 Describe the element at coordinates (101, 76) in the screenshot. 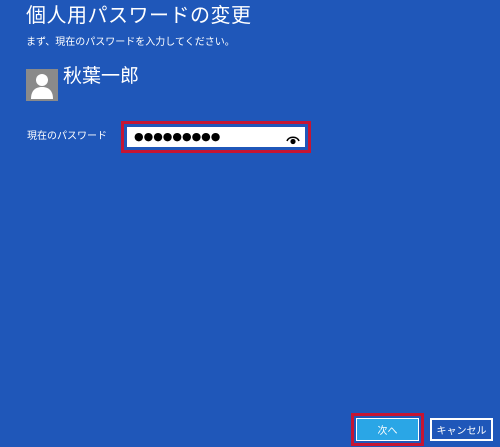

I see `user-name: 秋葉一郎` at that location.